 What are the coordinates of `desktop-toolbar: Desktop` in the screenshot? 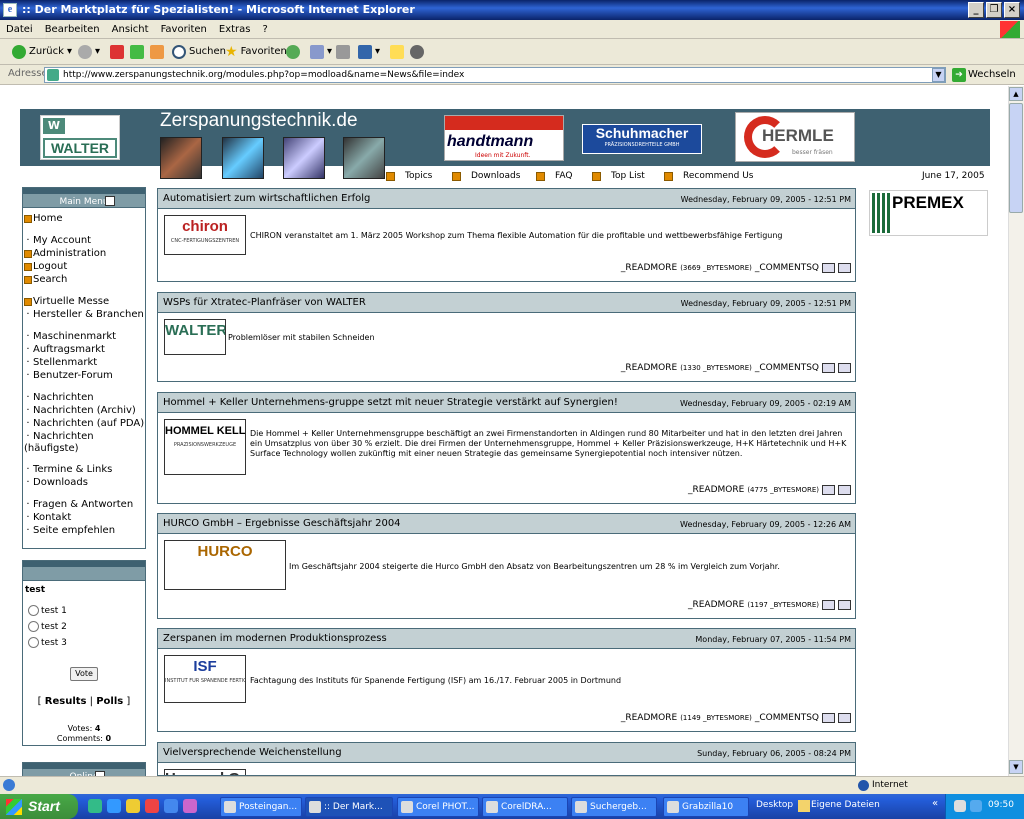 It's located at (774, 805).